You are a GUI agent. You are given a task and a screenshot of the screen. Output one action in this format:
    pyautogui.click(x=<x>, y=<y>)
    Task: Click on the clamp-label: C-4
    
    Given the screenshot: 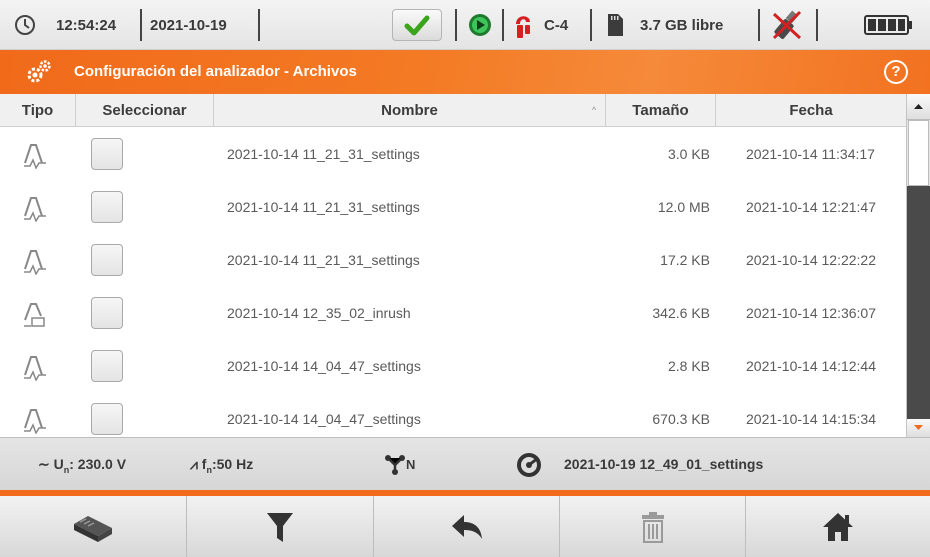 What is the action you would take?
    pyautogui.click(x=556, y=25)
    